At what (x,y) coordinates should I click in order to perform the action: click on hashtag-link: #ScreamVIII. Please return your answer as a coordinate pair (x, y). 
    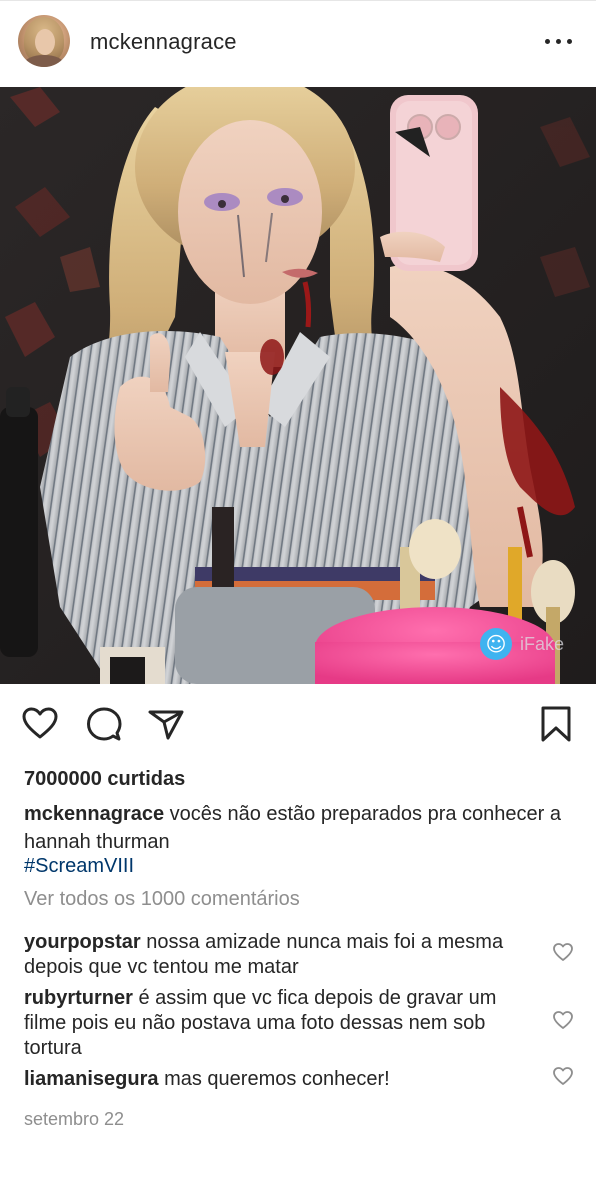
    Looking at the image, I should click on (79, 866).